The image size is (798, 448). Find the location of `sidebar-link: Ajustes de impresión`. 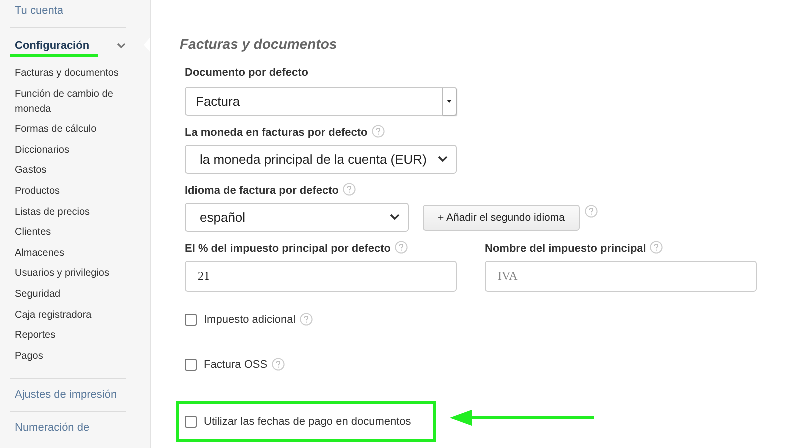

sidebar-link: Ajustes de impresión is located at coordinates (75, 394).